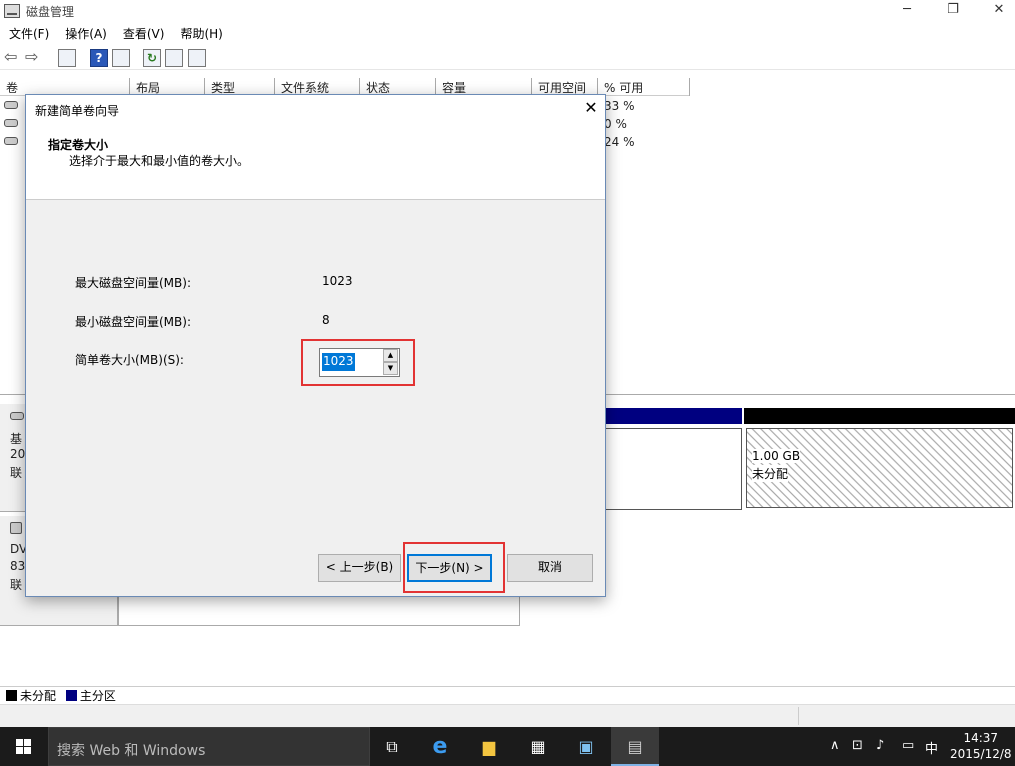  What do you see at coordinates (615, 124) in the screenshot?
I see `percent-free-cell: 0 %` at bounding box center [615, 124].